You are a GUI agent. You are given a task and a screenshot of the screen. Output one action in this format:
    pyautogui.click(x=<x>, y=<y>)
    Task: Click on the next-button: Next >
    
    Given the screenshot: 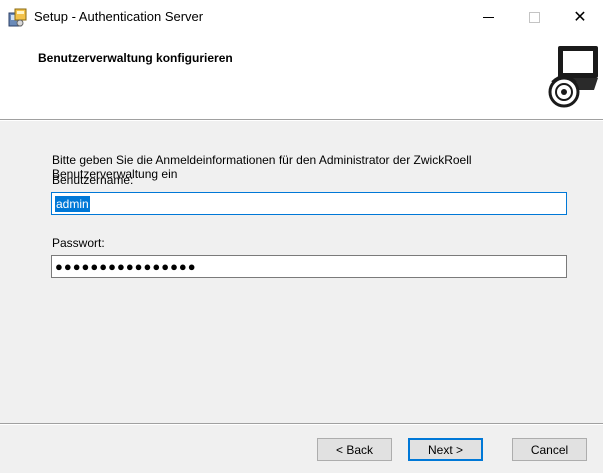 What is the action you would take?
    pyautogui.click(x=445, y=449)
    